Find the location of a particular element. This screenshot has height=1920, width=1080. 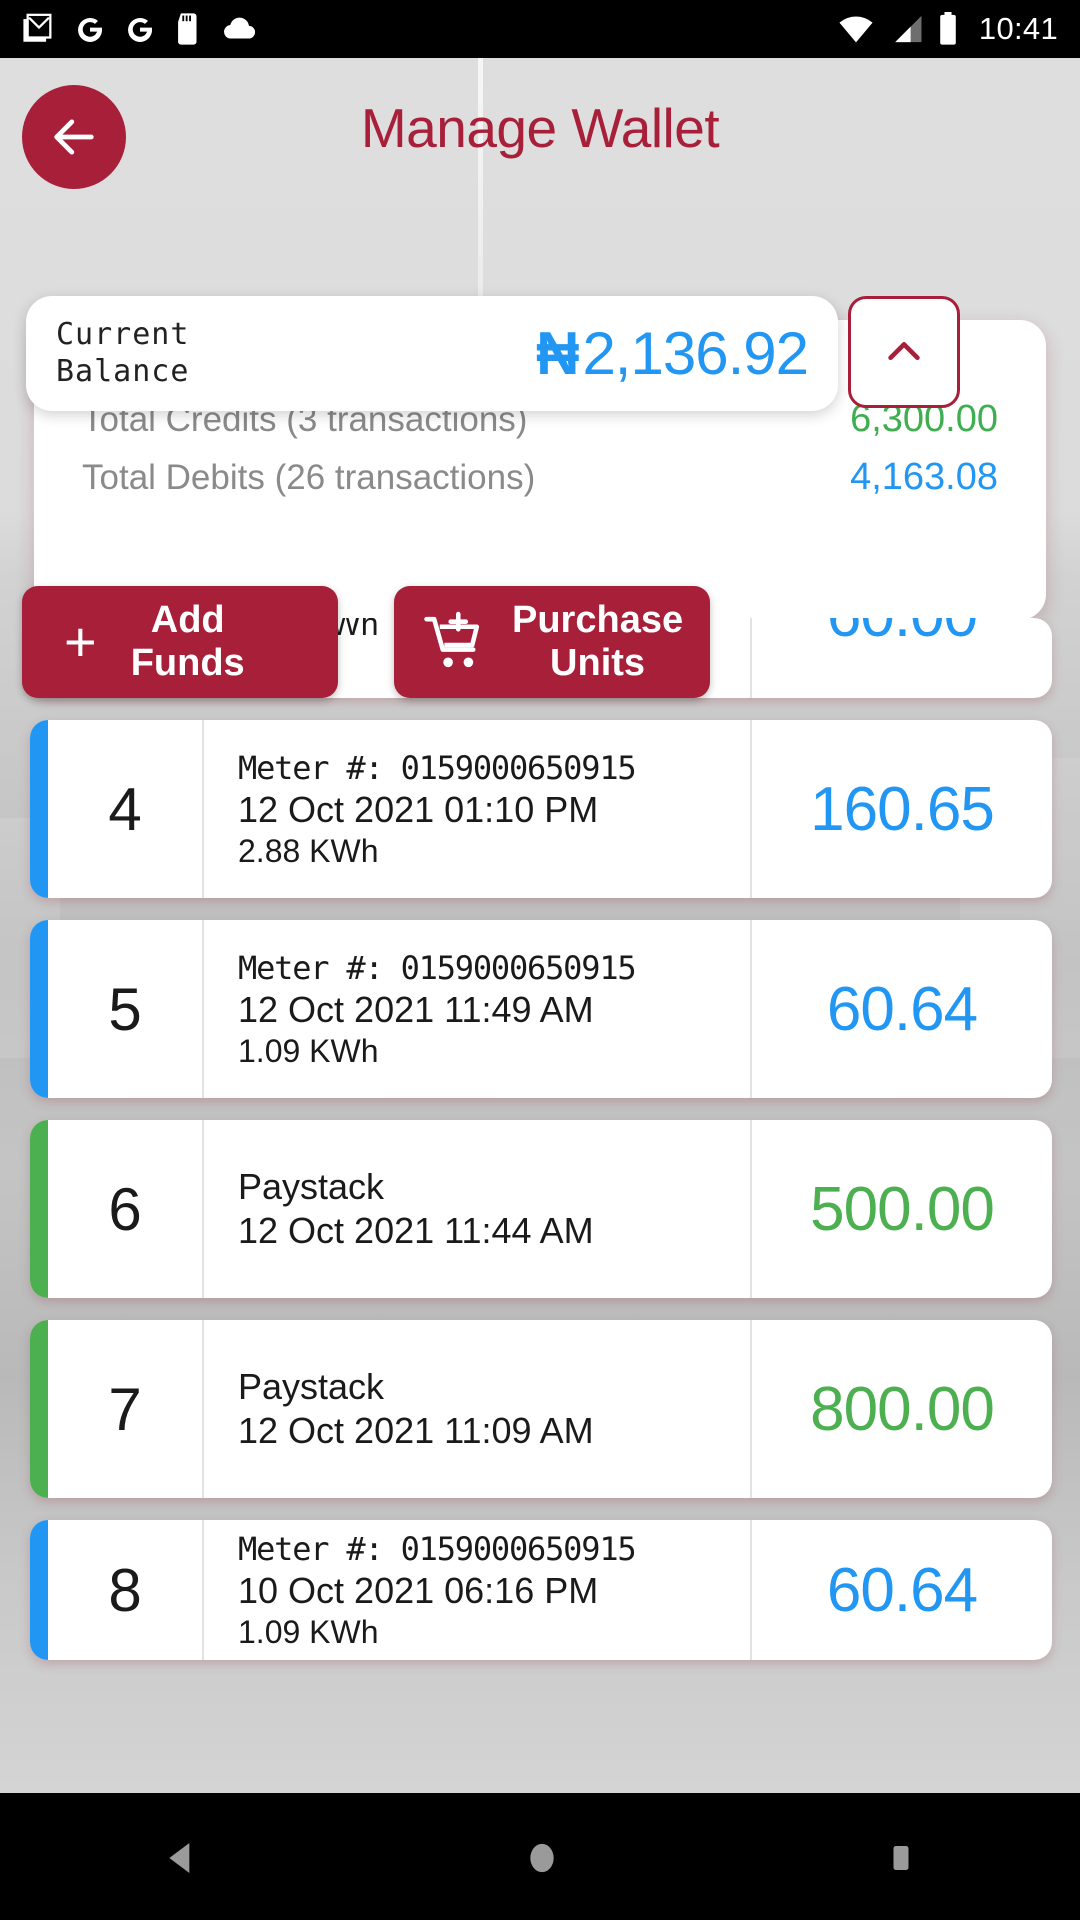

purchase-units-button: Purchase Units is located at coordinates (552, 642).